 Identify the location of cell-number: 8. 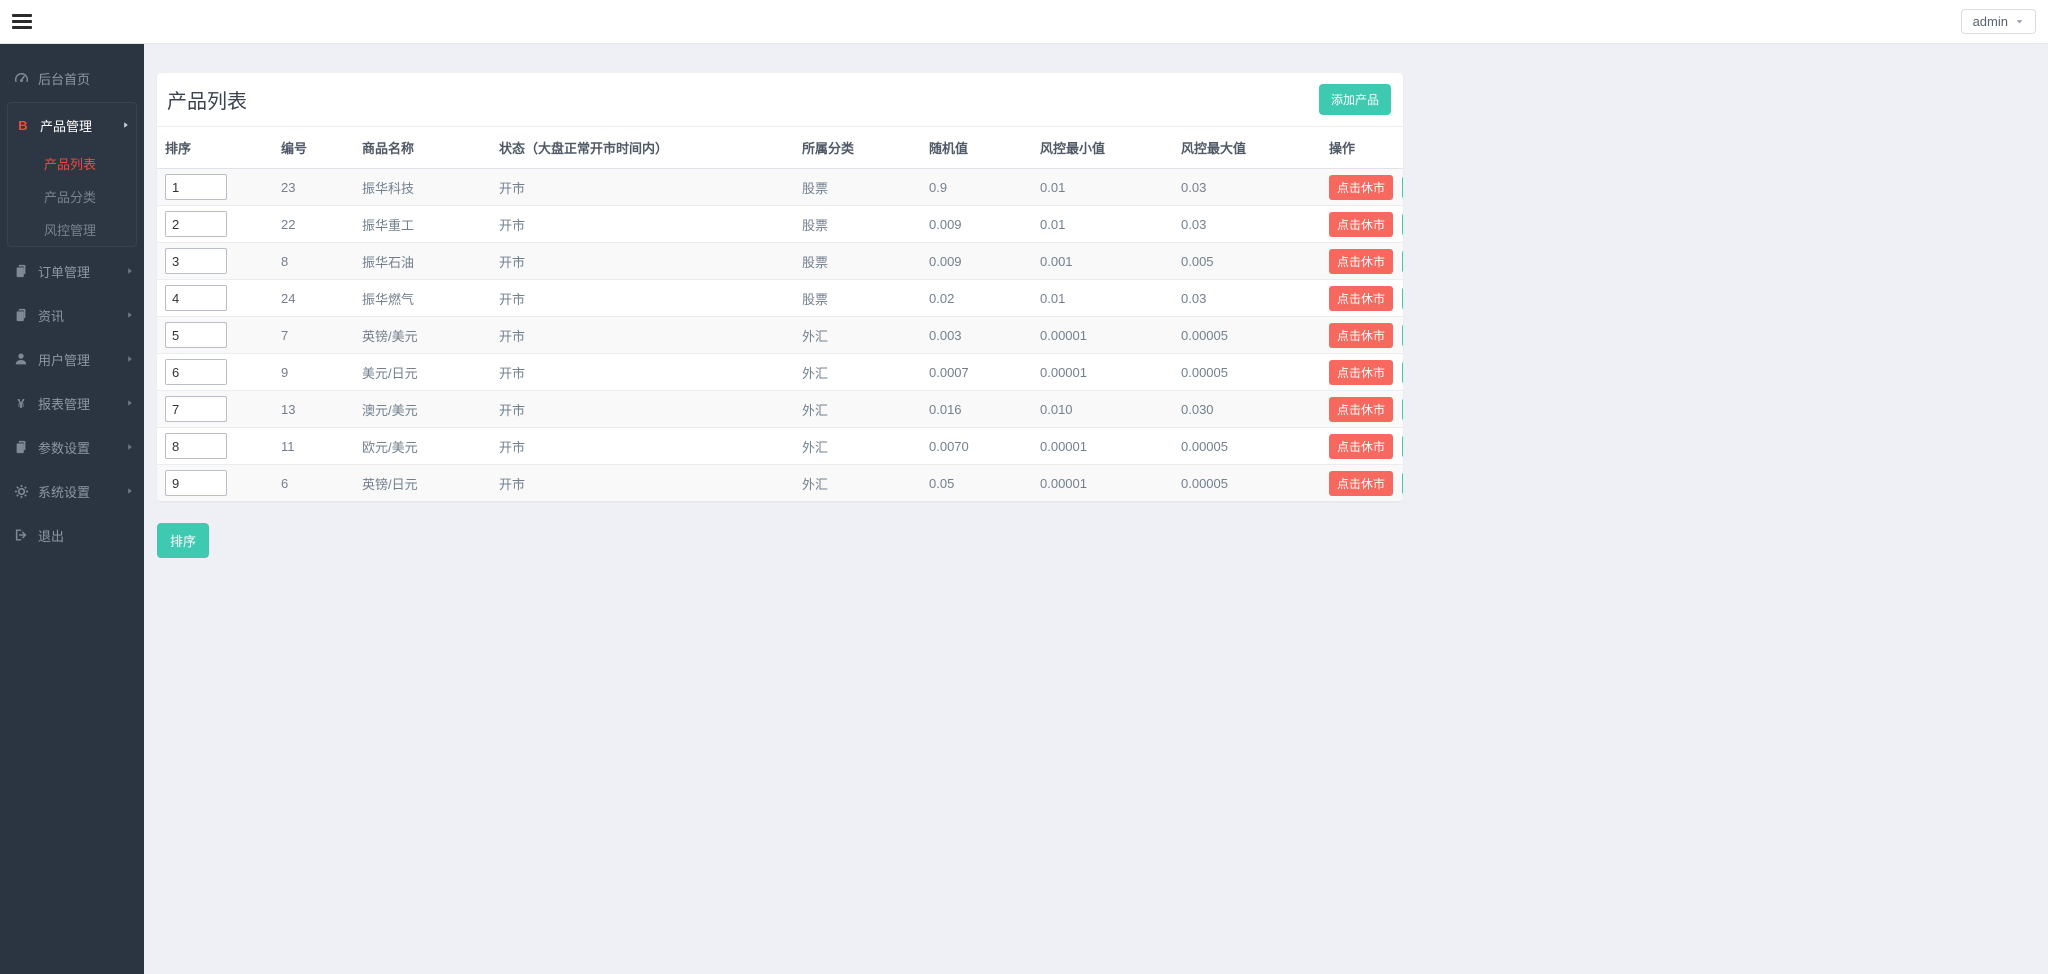
(313, 261).